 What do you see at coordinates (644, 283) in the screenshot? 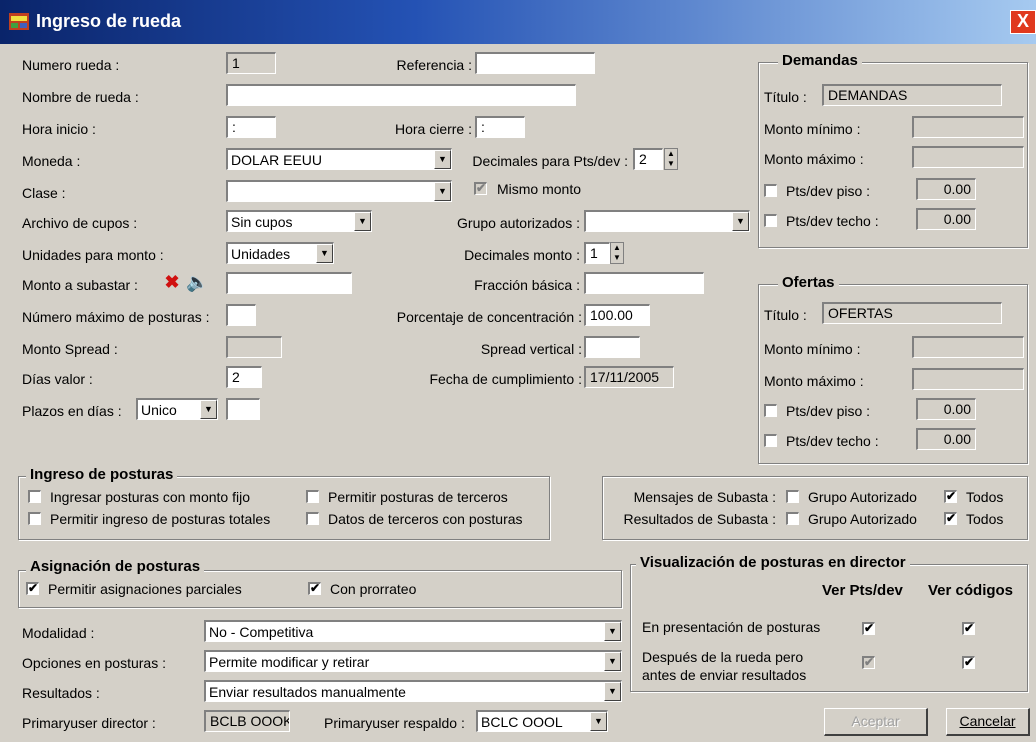
I see `fraccion-basica-input` at bounding box center [644, 283].